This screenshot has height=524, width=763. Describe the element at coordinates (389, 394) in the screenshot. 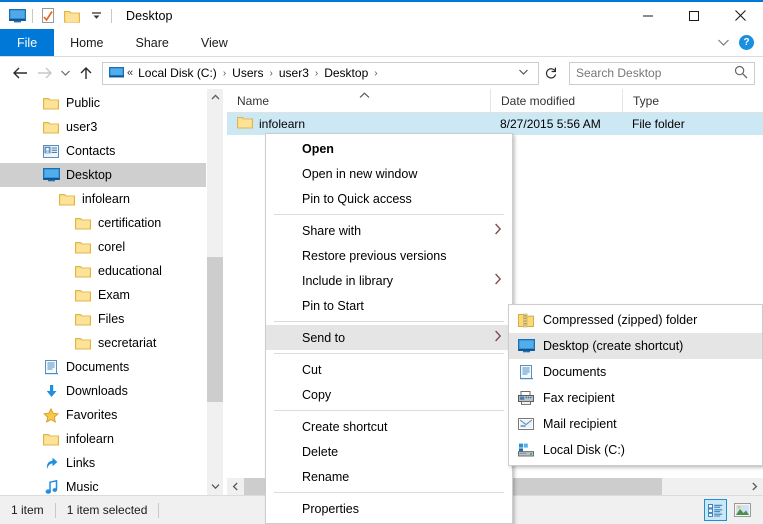

I see `context-menu-item-copy: Copy` at that location.